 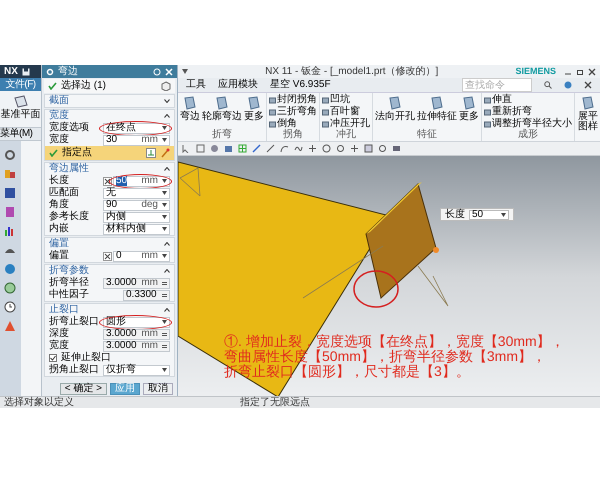 I want to click on ribbon-button: 法向开孔, so click(x=395, y=112).